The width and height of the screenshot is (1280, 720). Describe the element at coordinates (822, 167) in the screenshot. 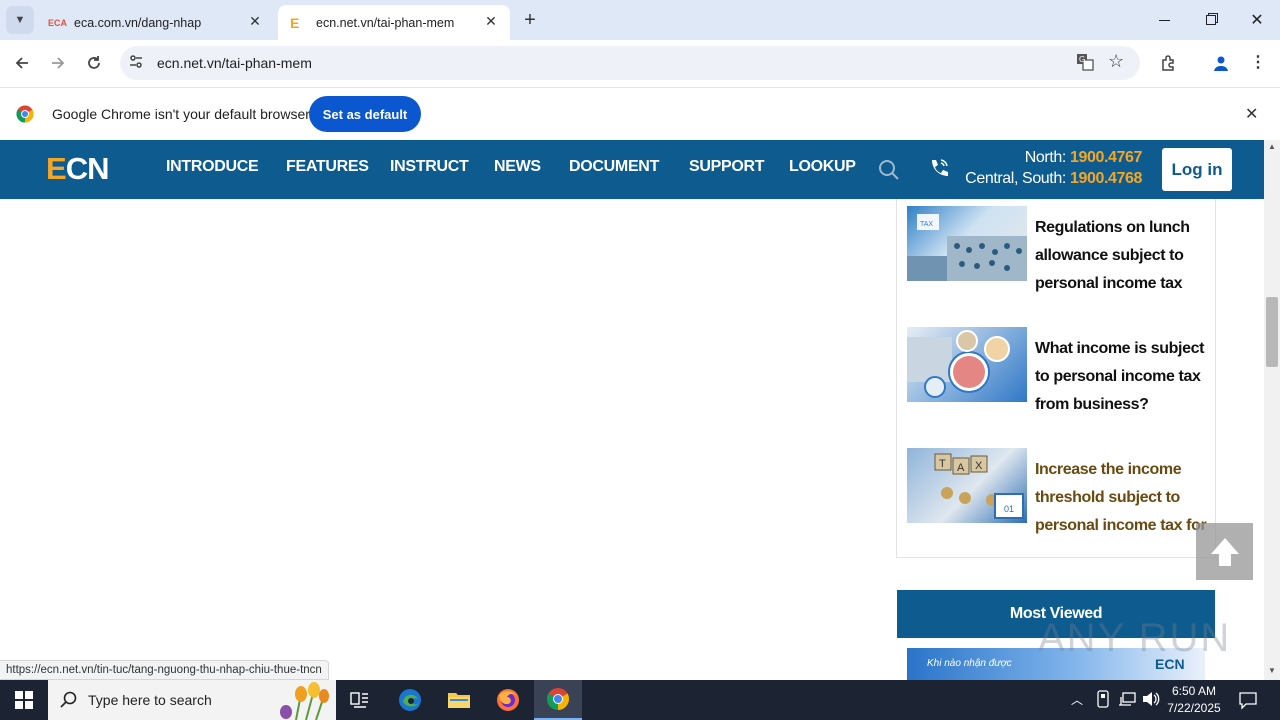

I see `nav-lookup: LOOKUP` at that location.